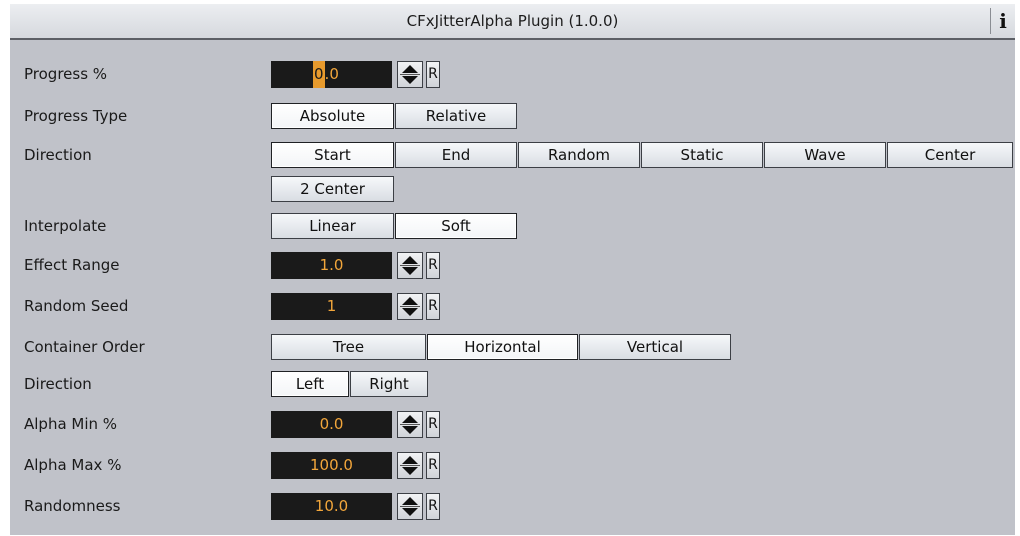  What do you see at coordinates (73, 465) in the screenshot?
I see `alpha-max-label: Alpha Max %` at bounding box center [73, 465].